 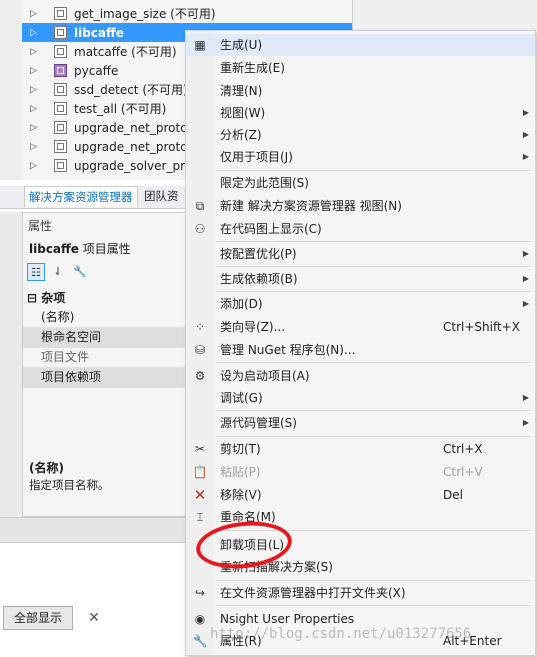 I want to click on paste-icon: 📋, so click(x=200, y=472).